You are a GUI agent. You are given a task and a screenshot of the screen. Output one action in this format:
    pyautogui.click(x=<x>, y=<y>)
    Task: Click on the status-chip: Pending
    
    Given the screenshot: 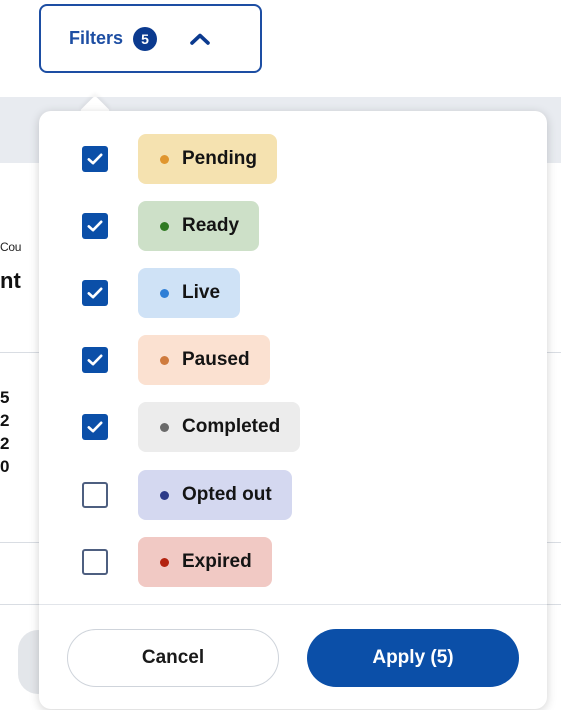 What is the action you would take?
    pyautogui.click(x=207, y=159)
    